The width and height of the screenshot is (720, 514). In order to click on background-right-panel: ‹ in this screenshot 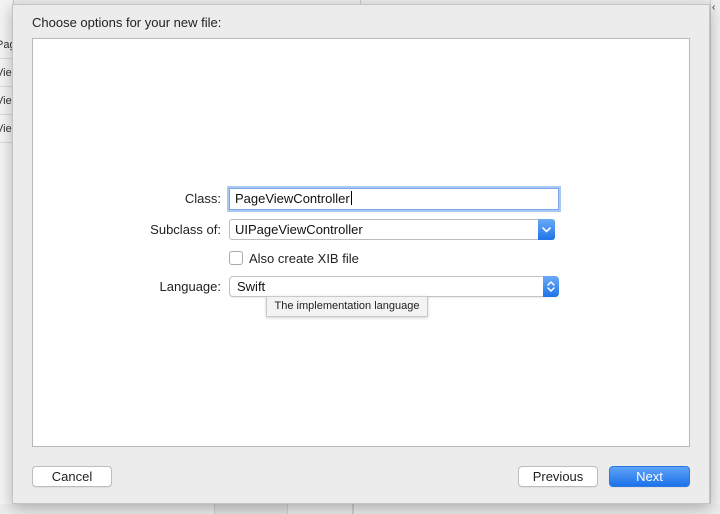, I will do `click(715, 257)`.